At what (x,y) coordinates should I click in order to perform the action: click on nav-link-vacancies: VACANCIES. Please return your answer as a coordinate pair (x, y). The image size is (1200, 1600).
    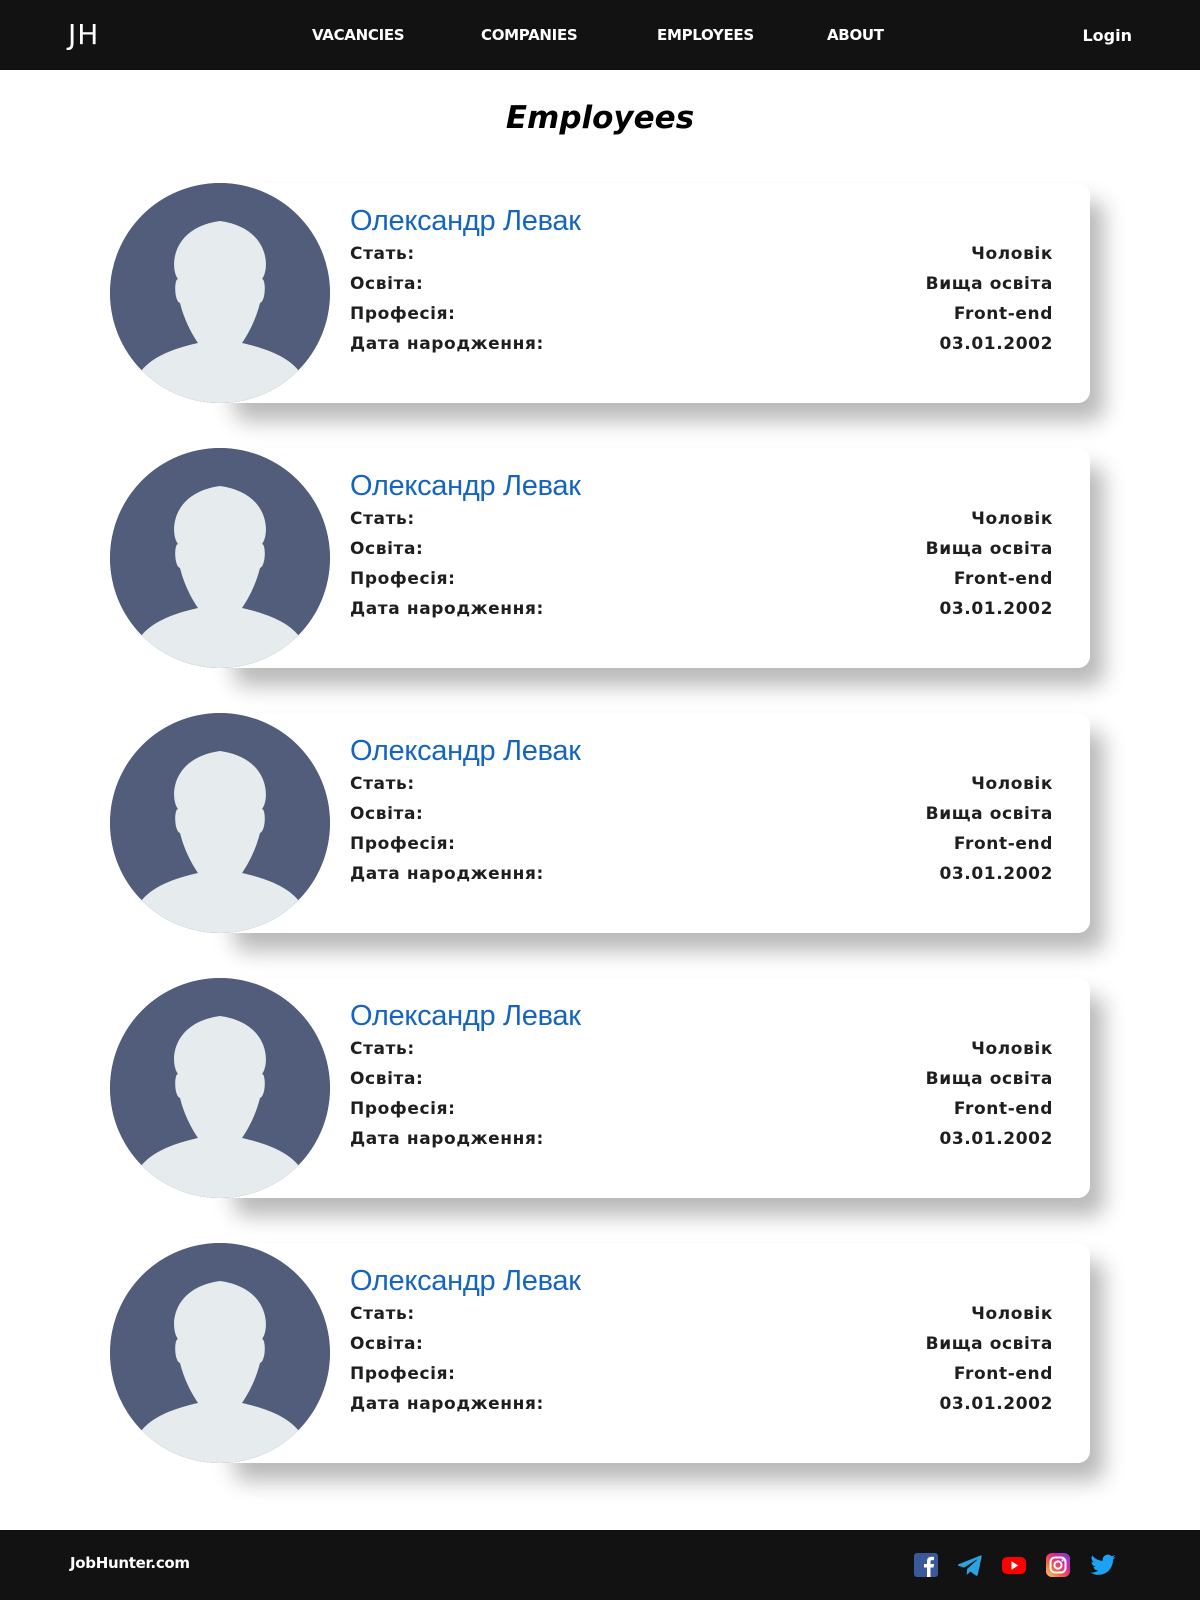
    Looking at the image, I should click on (358, 35).